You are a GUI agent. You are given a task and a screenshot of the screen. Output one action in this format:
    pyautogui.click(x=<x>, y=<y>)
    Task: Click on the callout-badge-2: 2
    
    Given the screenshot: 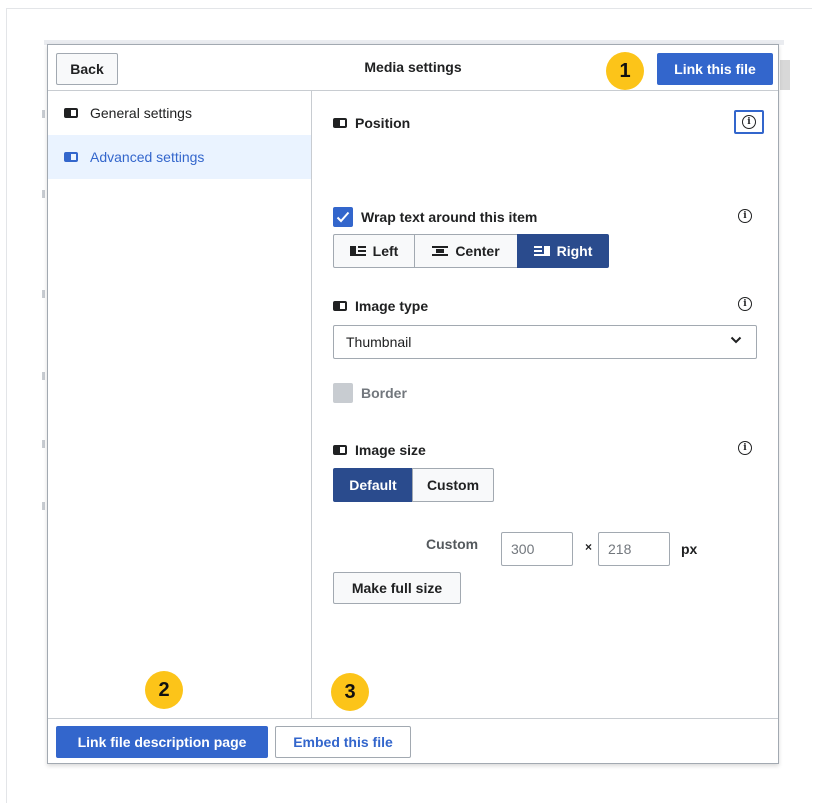 What is the action you would take?
    pyautogui.click(x=164, y=690)
    